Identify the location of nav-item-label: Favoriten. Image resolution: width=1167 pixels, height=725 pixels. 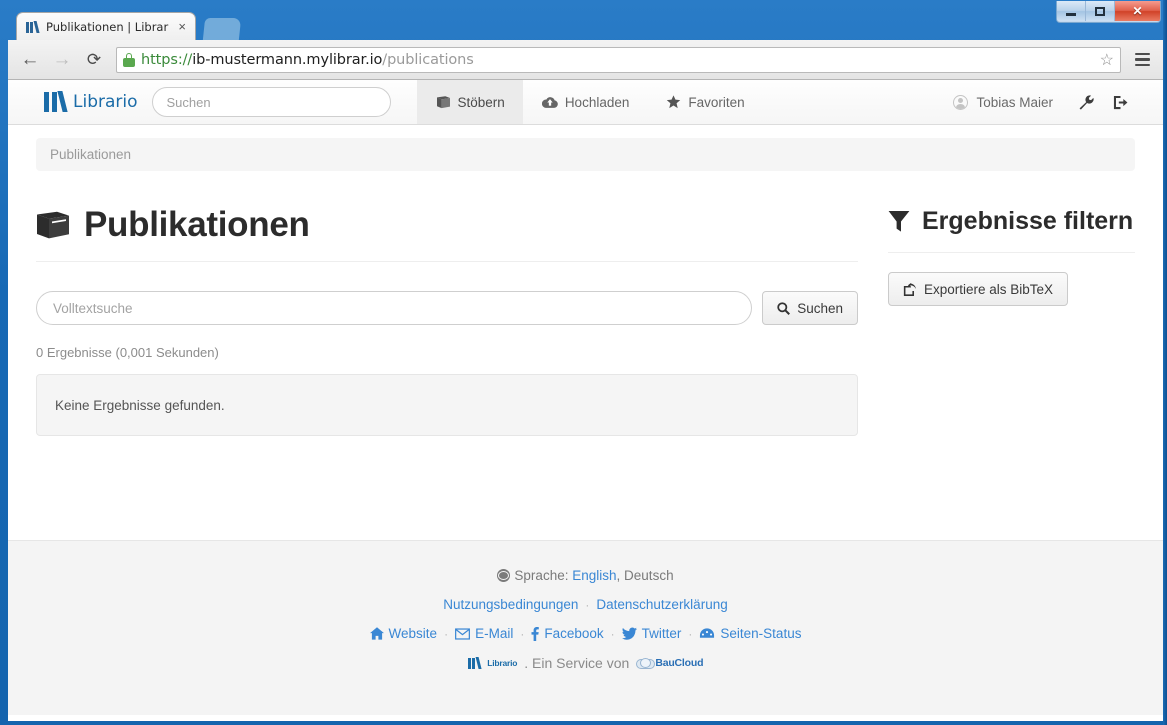
(716, 102).